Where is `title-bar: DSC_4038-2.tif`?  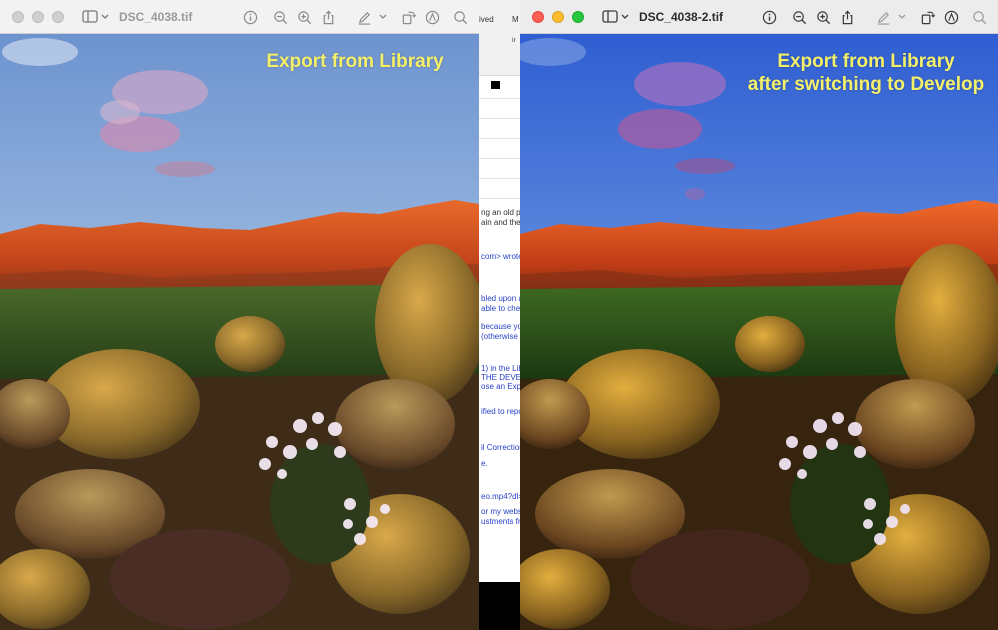
title-bar: DSC_4038-2.tif is located at coordinates (759, 17).